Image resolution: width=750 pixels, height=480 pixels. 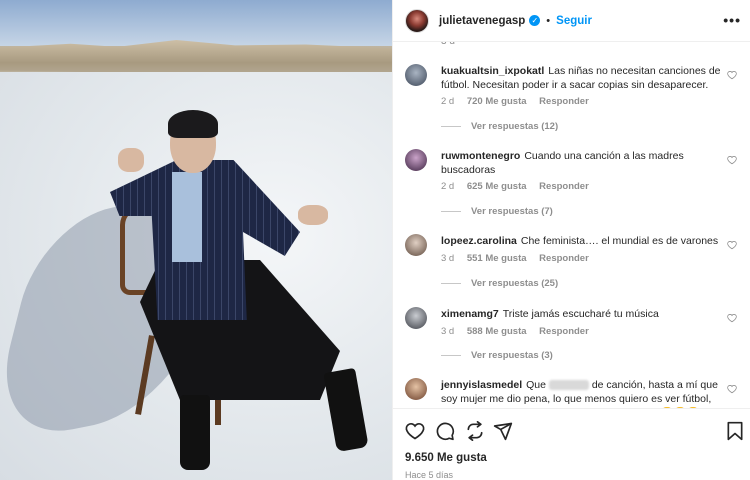 I want to click on comment-username: kuakualtsin_ixpokatl, so click(x=492, y=71).